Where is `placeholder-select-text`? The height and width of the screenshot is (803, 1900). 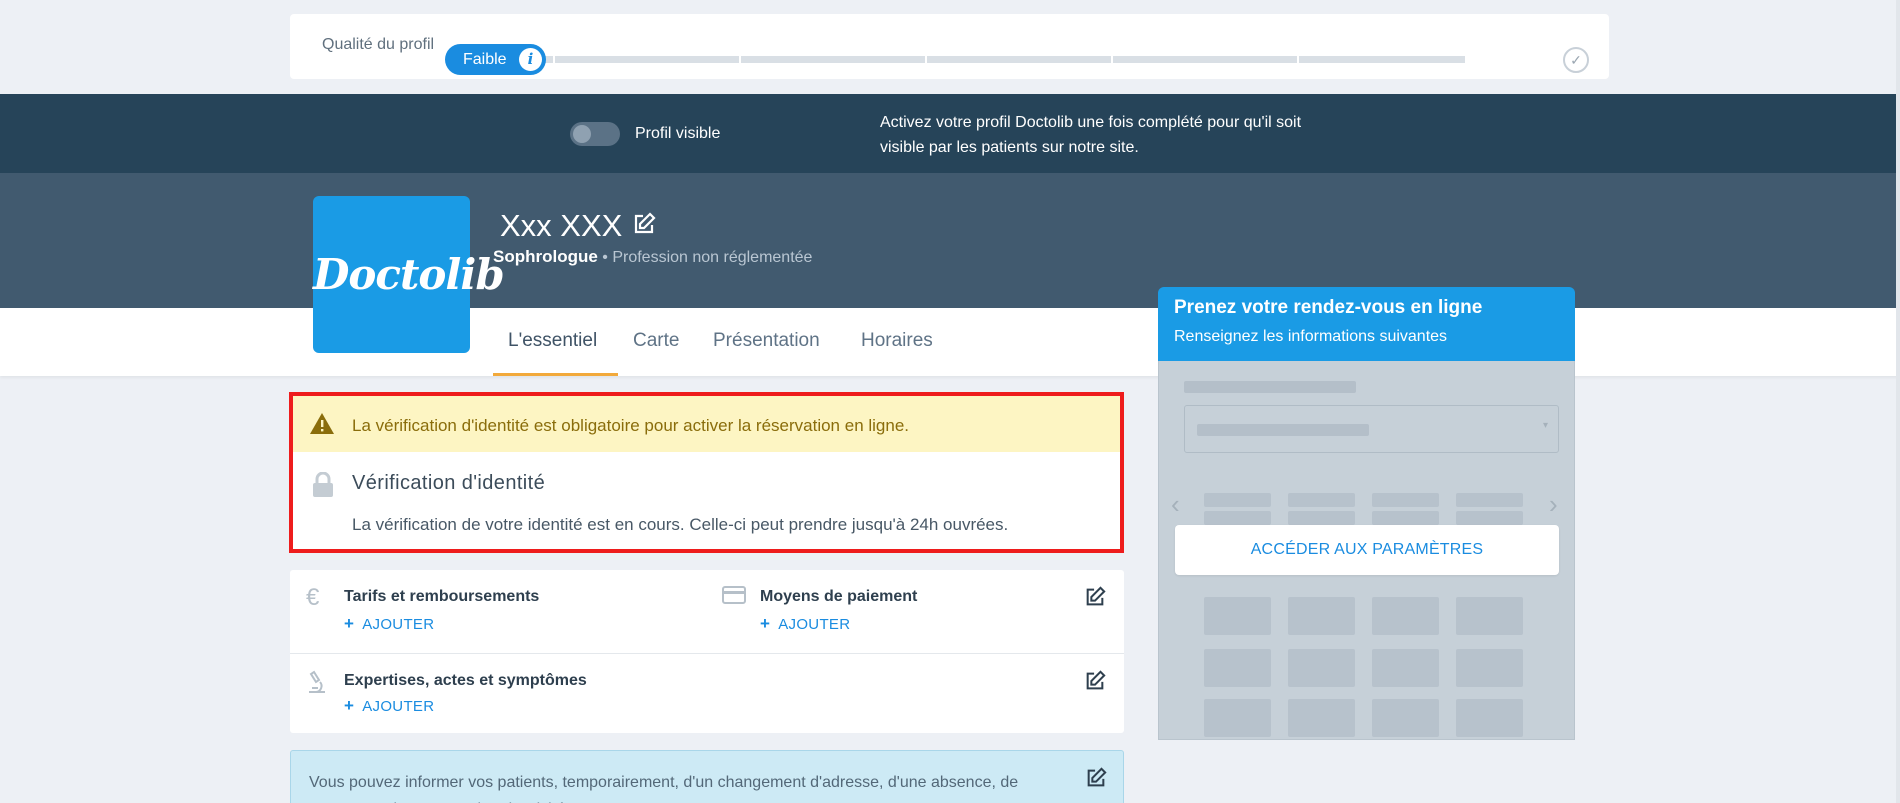
placeholder-select-text is located at coordinates (1283, 430).